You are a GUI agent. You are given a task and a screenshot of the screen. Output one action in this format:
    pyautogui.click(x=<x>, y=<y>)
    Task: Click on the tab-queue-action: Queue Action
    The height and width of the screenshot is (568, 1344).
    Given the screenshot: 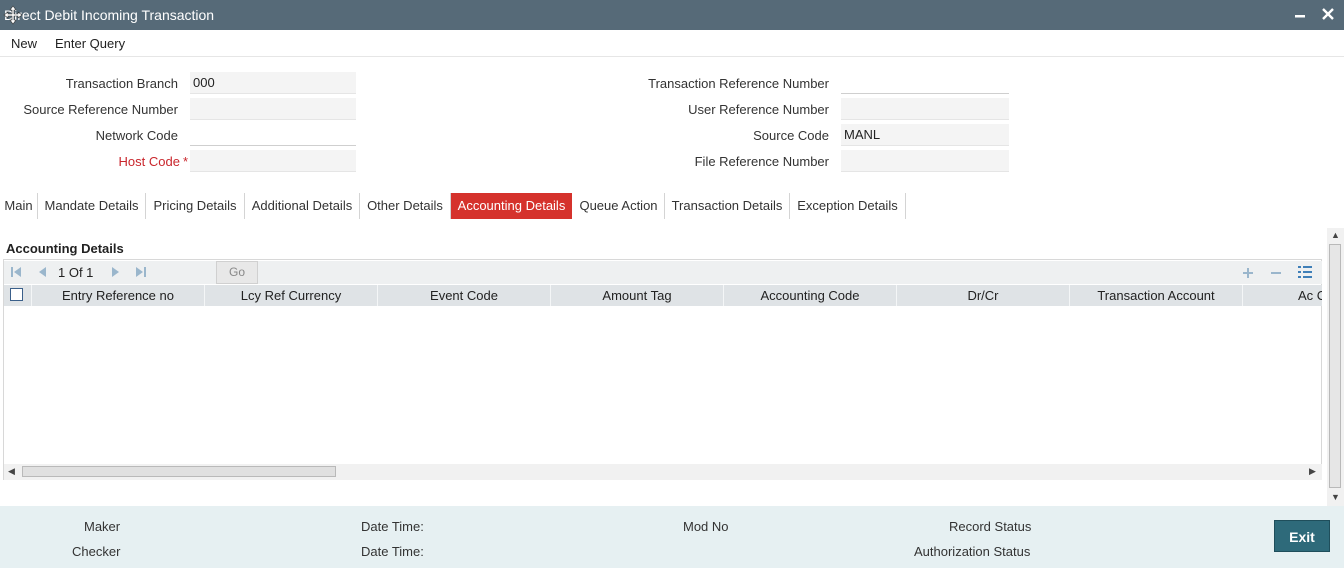 What is the action you would take?
    pyautogui.click(x=619, y=206)
    